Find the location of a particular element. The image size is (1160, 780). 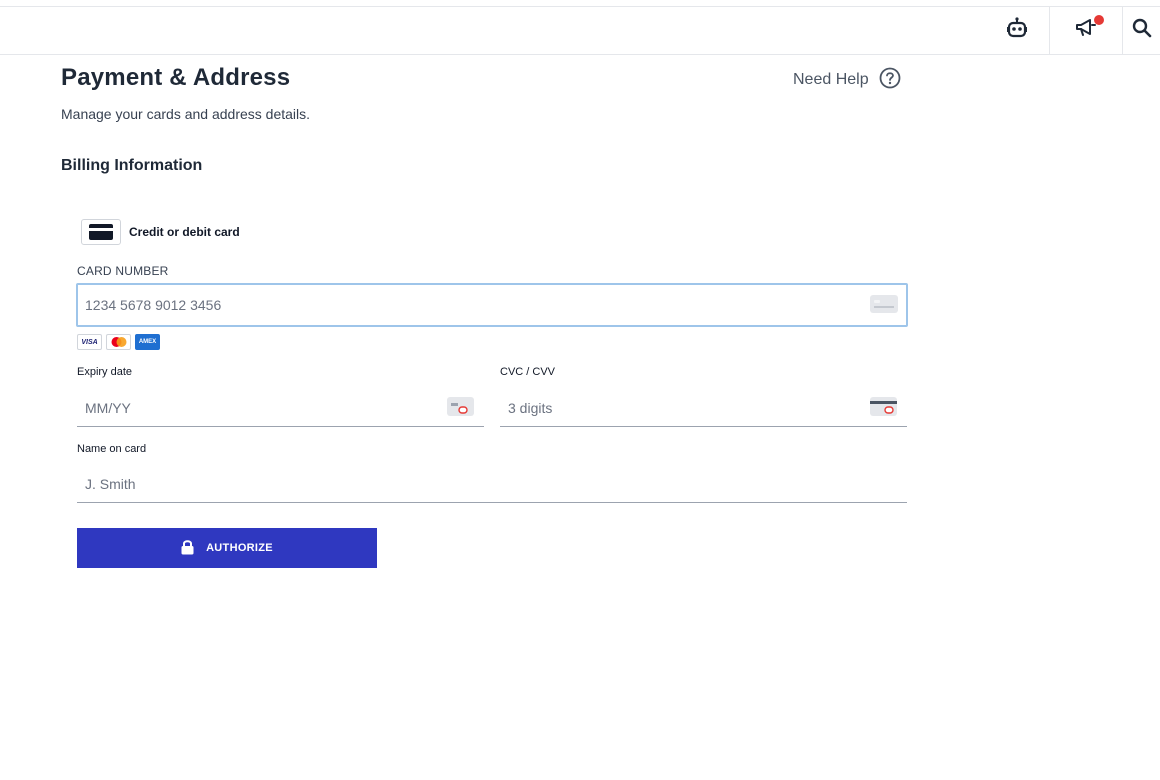

robot-icon is located at coordinates (1017, 30).